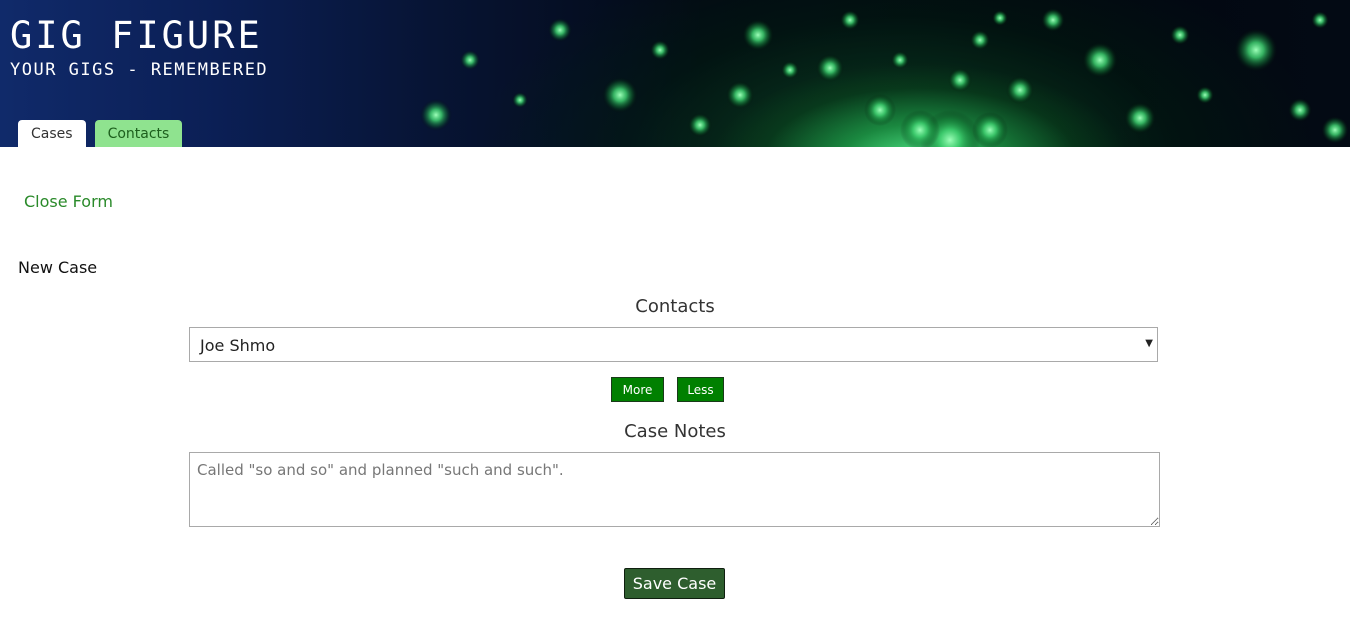 The width and height of the screenshot is (1350, 625). I want to click on contacts-select: Joe Shmo ▼, so click(673, 344).